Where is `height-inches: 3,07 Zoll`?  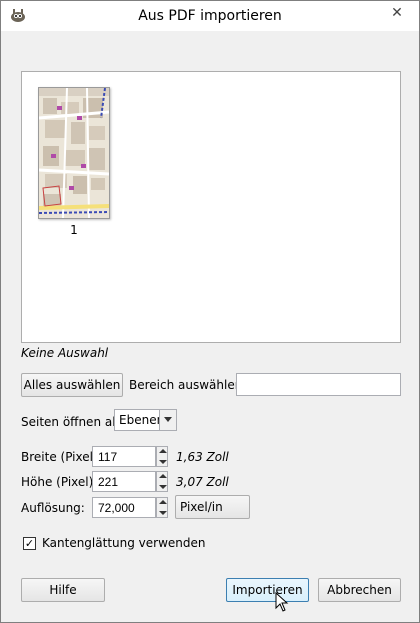 height-inches: 3,07 Zoll is located at coordinates (202, 482).